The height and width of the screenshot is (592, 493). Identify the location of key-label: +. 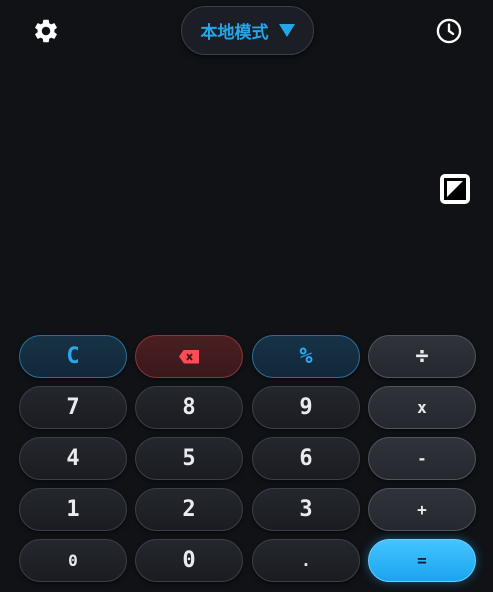
(422, 509).